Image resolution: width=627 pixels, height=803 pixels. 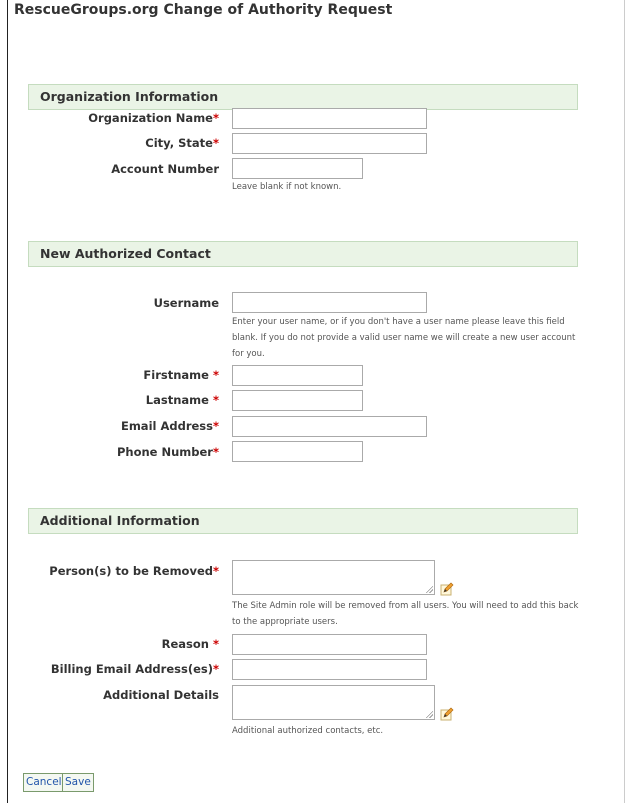 I want to click on lastname-label: Lastname *, so click(x=182, y=400).